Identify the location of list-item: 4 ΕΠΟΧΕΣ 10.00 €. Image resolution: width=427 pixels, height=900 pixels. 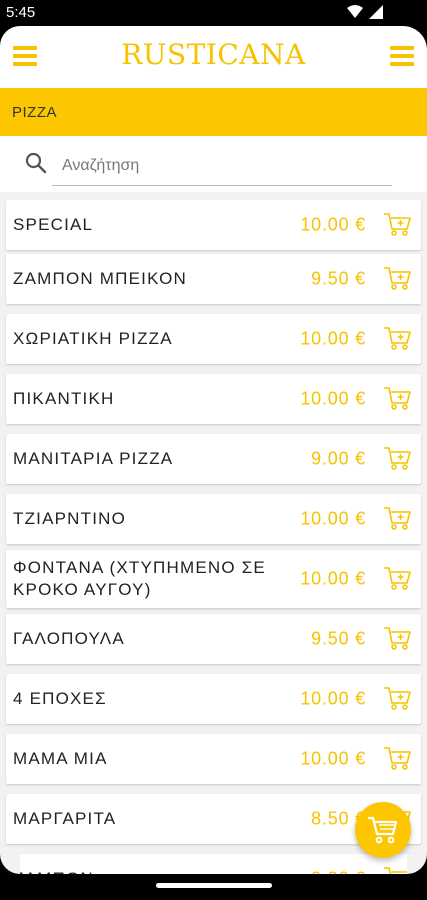
(213, 699).